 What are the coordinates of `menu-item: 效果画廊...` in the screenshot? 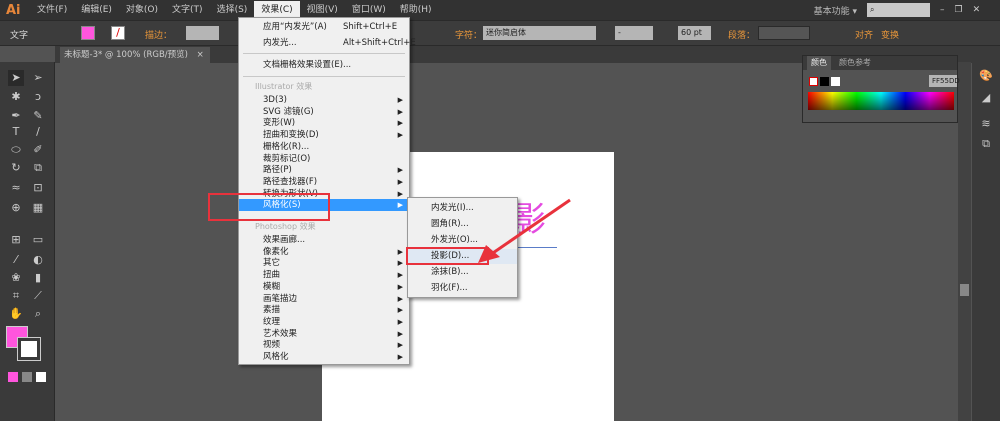 It's located at (324, 240).